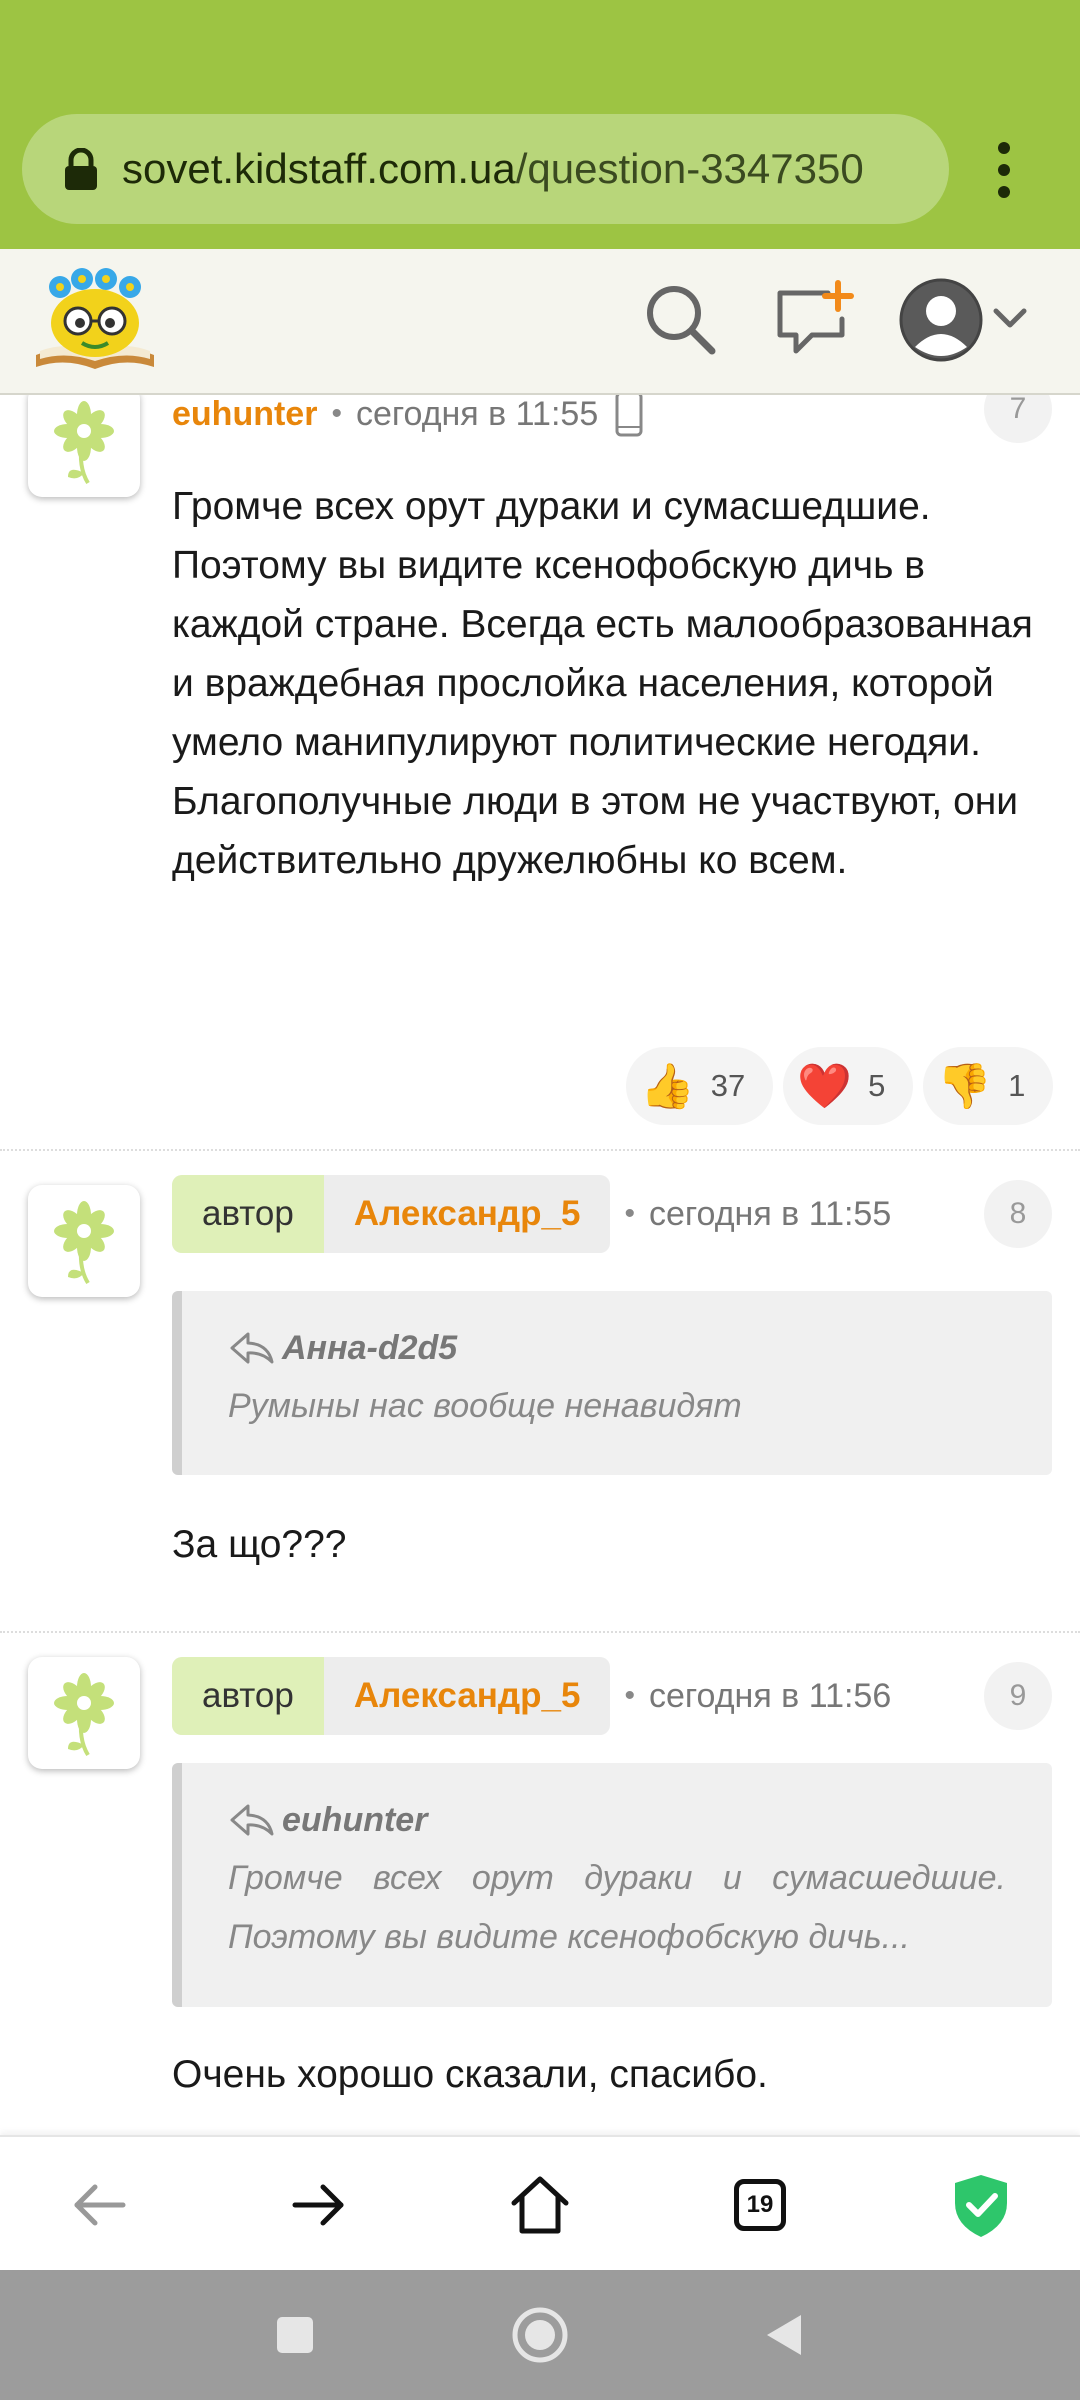 The image size is (1080, 2400). I want to click on browser-bottom-toolbar: 19, so click(540, 2202).